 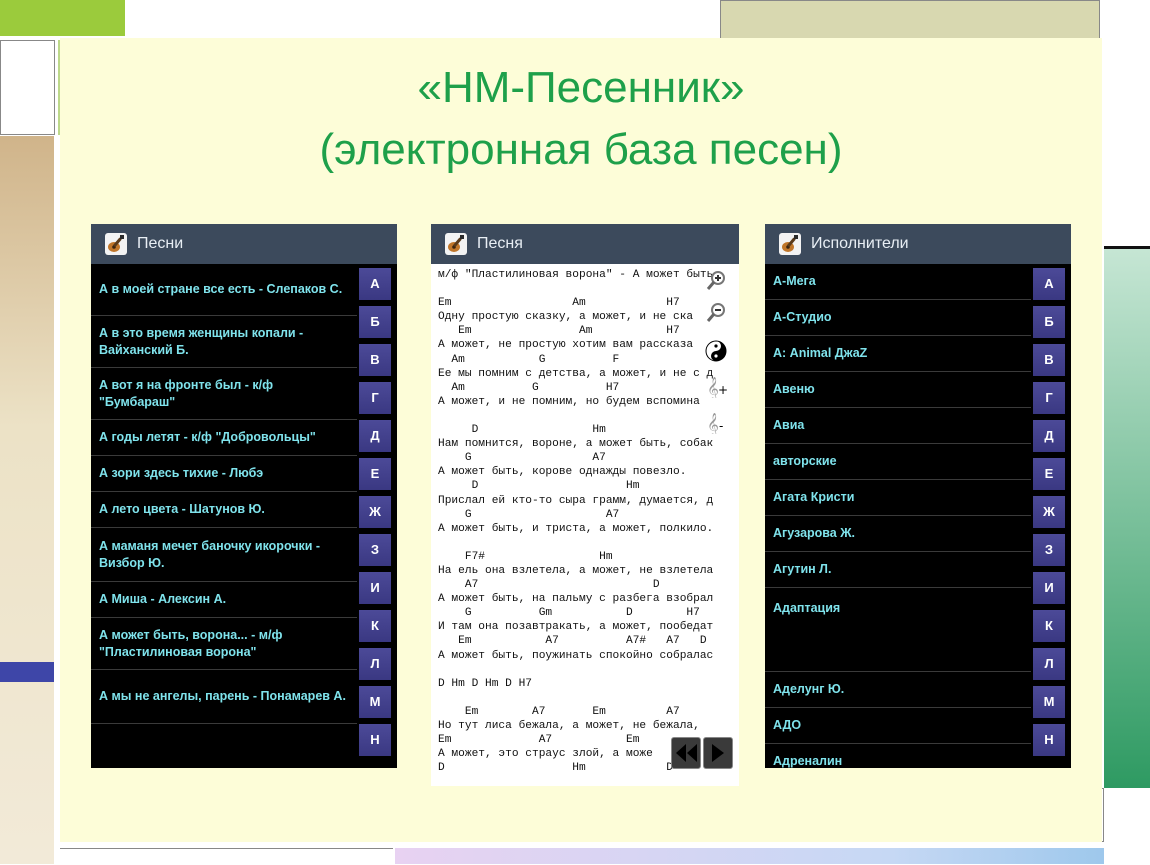 What do you see at coordinates (898, 498) in the screenshot?
I see `artist-item: Агата Кристи` at bounding box center [898, 498].